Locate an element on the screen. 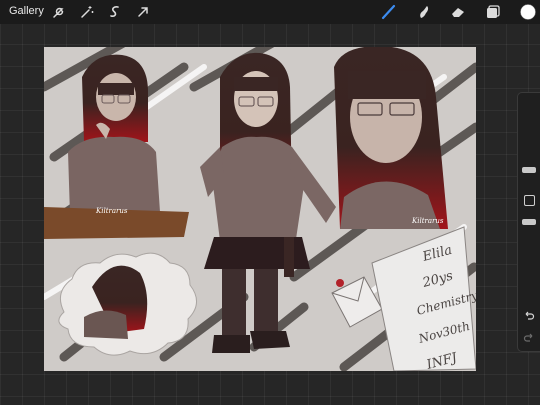 This screenshot has width=540, height=405. eraser-icon is located at coordinates (458, 12).